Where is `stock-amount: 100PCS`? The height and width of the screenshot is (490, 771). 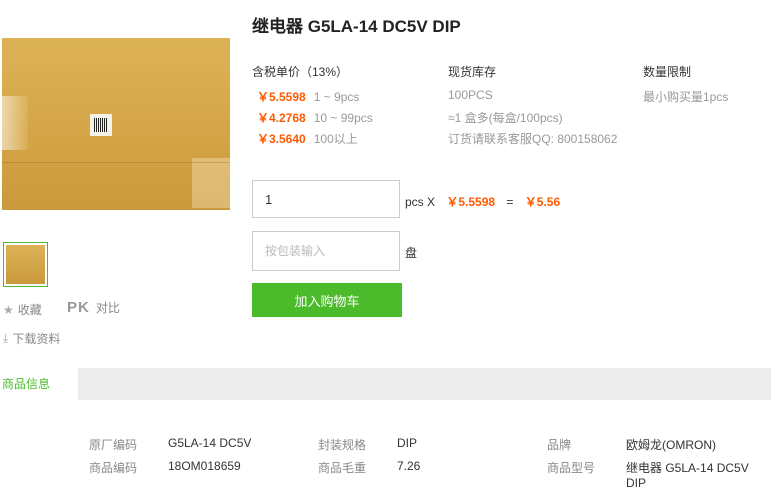 stock-amount: 100PCS is located at coordinates (470, 95).